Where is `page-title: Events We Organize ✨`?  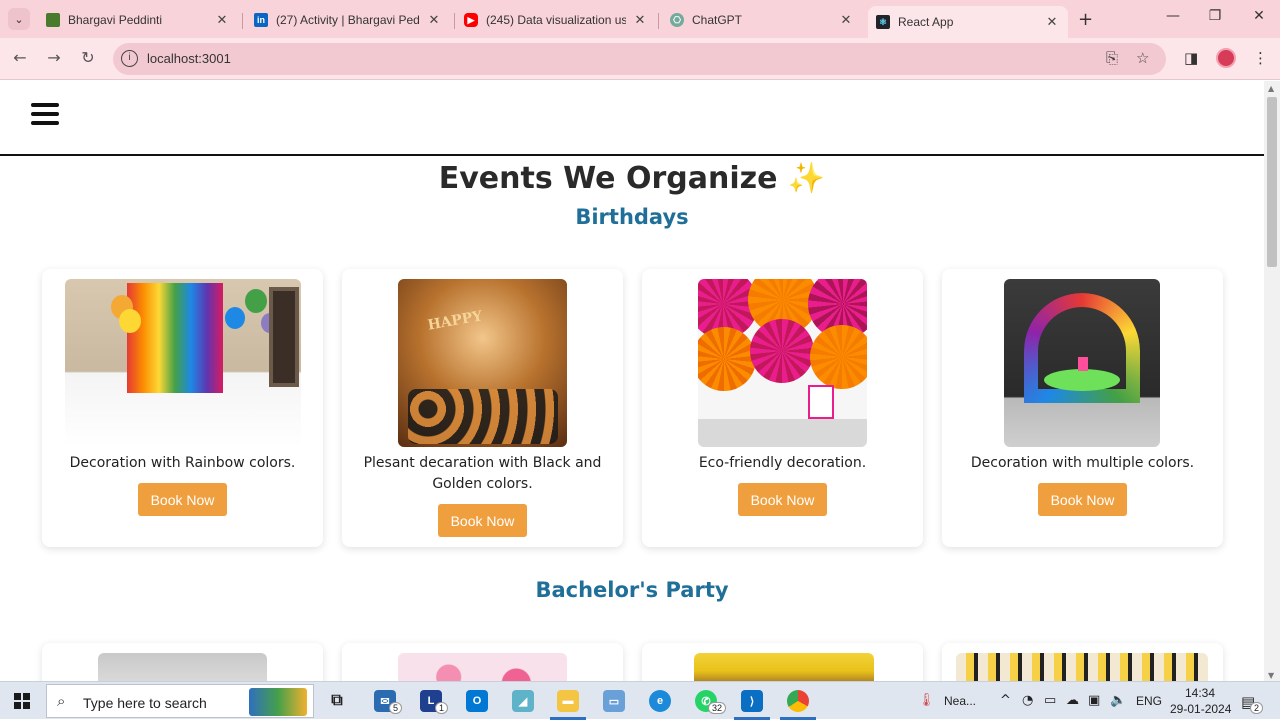 page-title: Events We Organize ✨ is located at coordinates (632, 178).